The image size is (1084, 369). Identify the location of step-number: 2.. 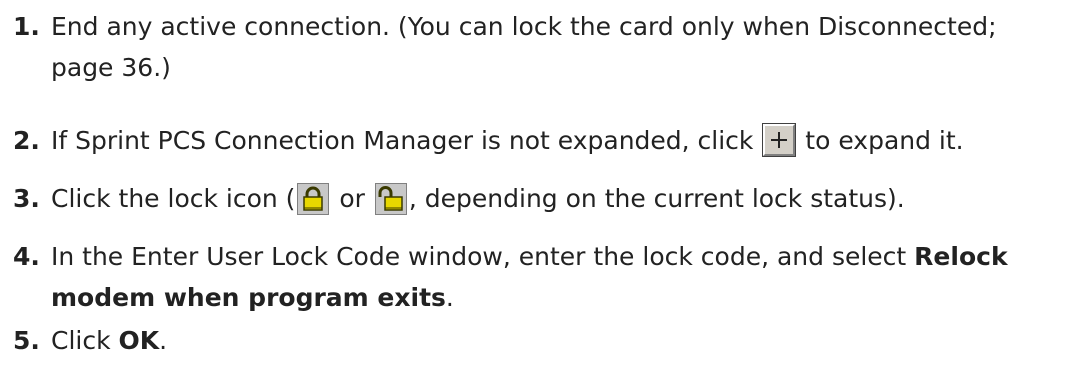
(26, 140).